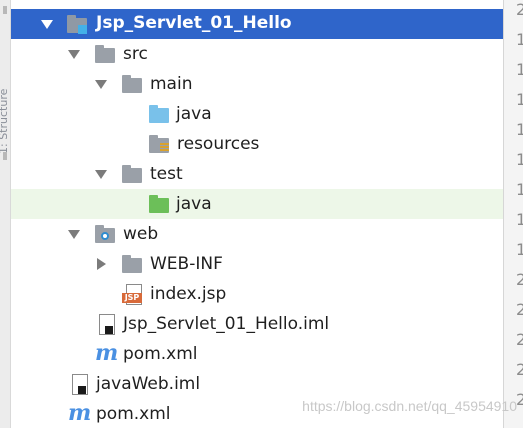  What do you see at coordinates (188, 294) in the screenshot?
I see `tree-item-label: index.jsp` at bounding box center [188, 294].